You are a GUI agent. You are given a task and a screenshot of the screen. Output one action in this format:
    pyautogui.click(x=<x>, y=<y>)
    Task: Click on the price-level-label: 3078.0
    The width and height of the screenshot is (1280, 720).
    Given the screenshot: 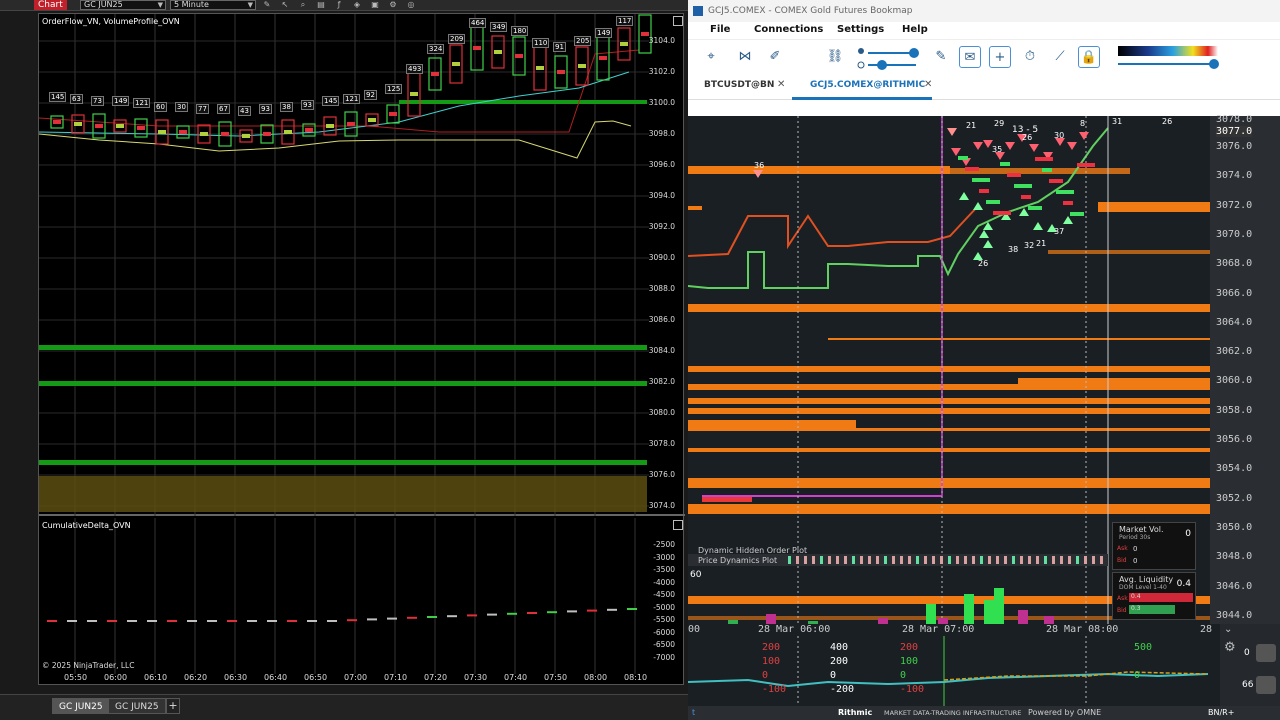 What is the action you would take?
    pyautogui.click(x=1234, y=119)
    